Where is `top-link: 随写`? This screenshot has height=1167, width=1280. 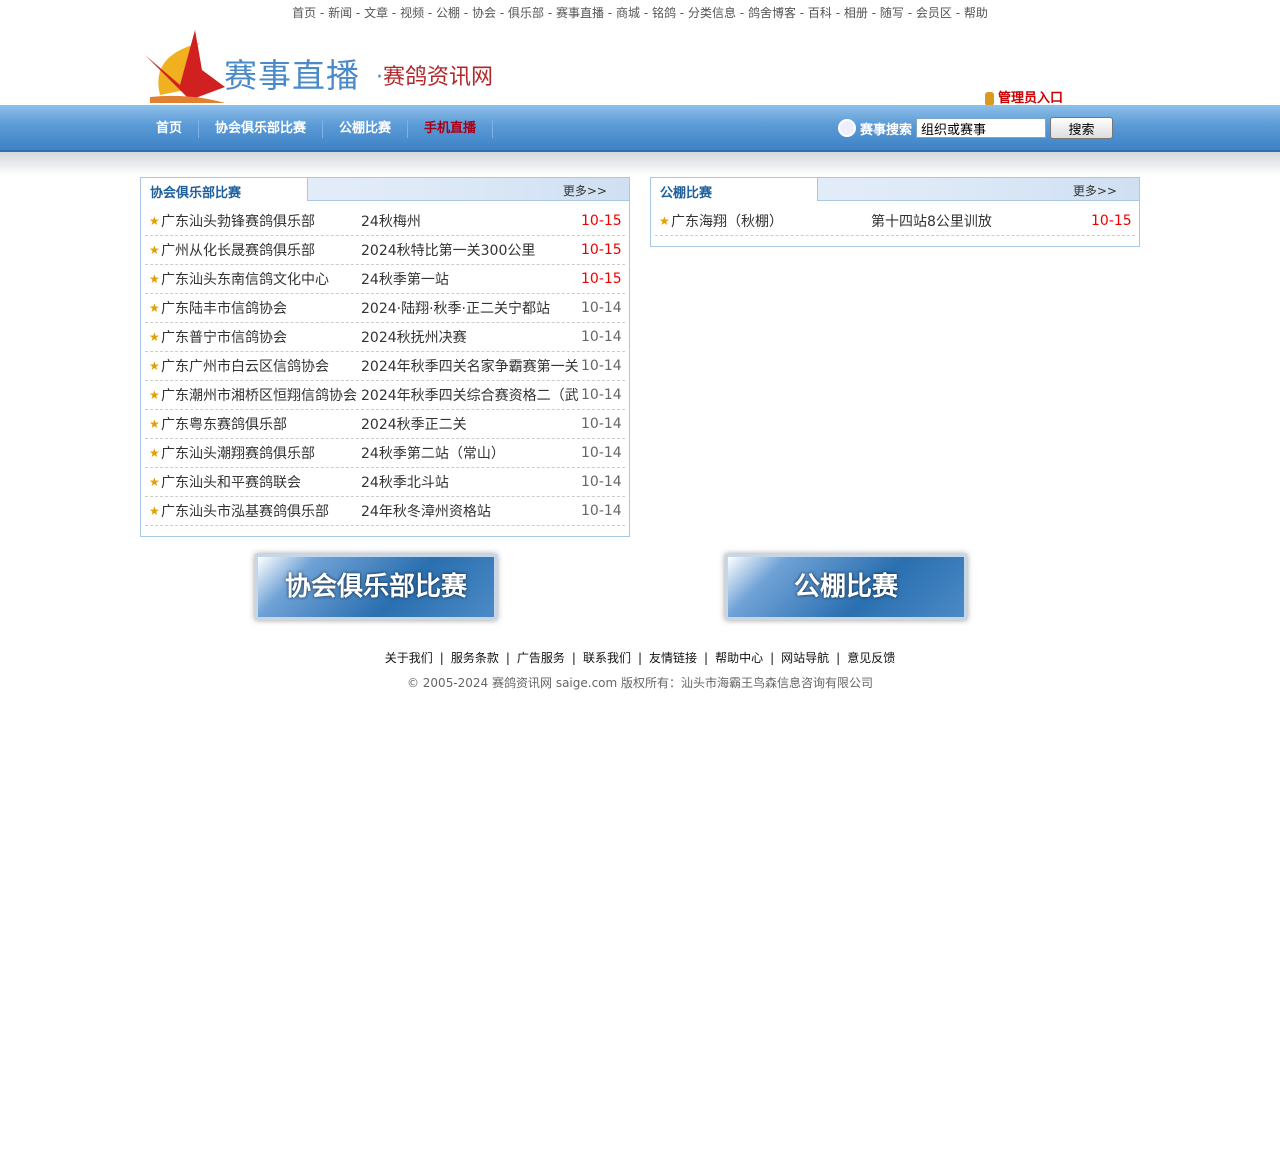
top-link: 随写 is located at coordinates (892, 13).